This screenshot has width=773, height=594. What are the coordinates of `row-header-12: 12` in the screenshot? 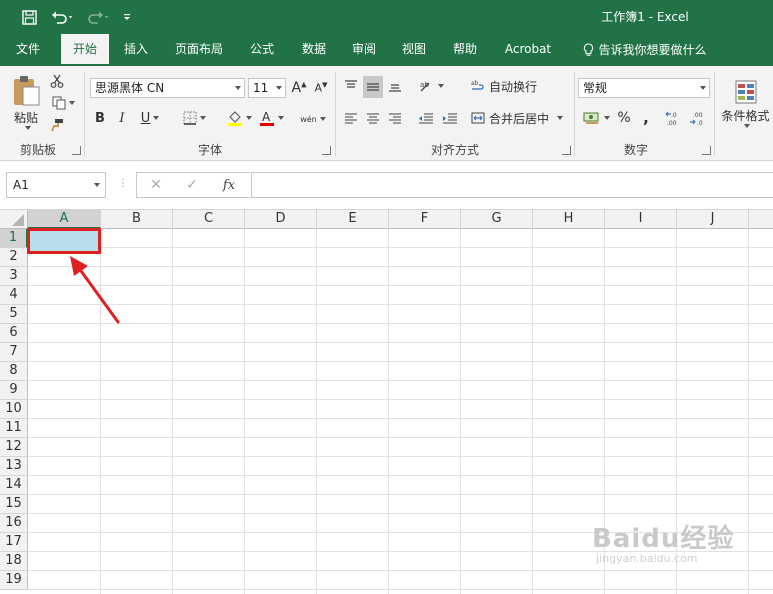 It's located at (14, 447).